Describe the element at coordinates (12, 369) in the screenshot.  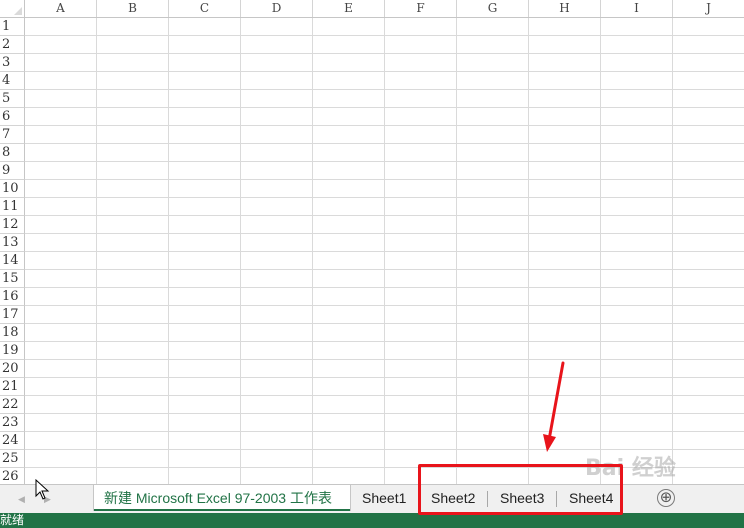
I see `row-header-20: 20` at that location.